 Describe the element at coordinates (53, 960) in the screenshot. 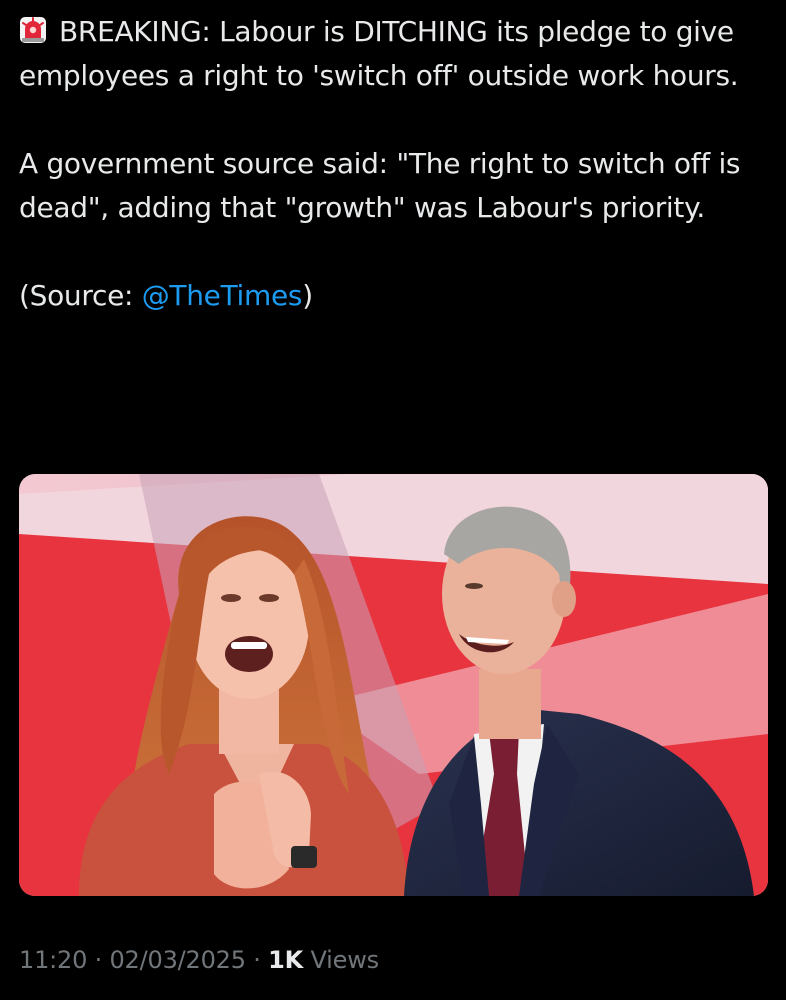

I see `tweet-time: 11:20` at that location.